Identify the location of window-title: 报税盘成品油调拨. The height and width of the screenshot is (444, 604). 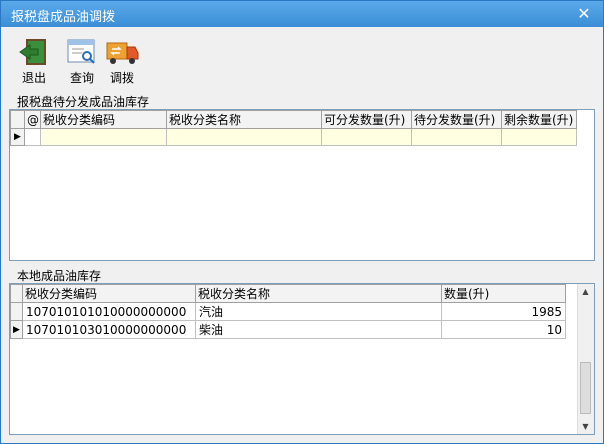
(63, 17).